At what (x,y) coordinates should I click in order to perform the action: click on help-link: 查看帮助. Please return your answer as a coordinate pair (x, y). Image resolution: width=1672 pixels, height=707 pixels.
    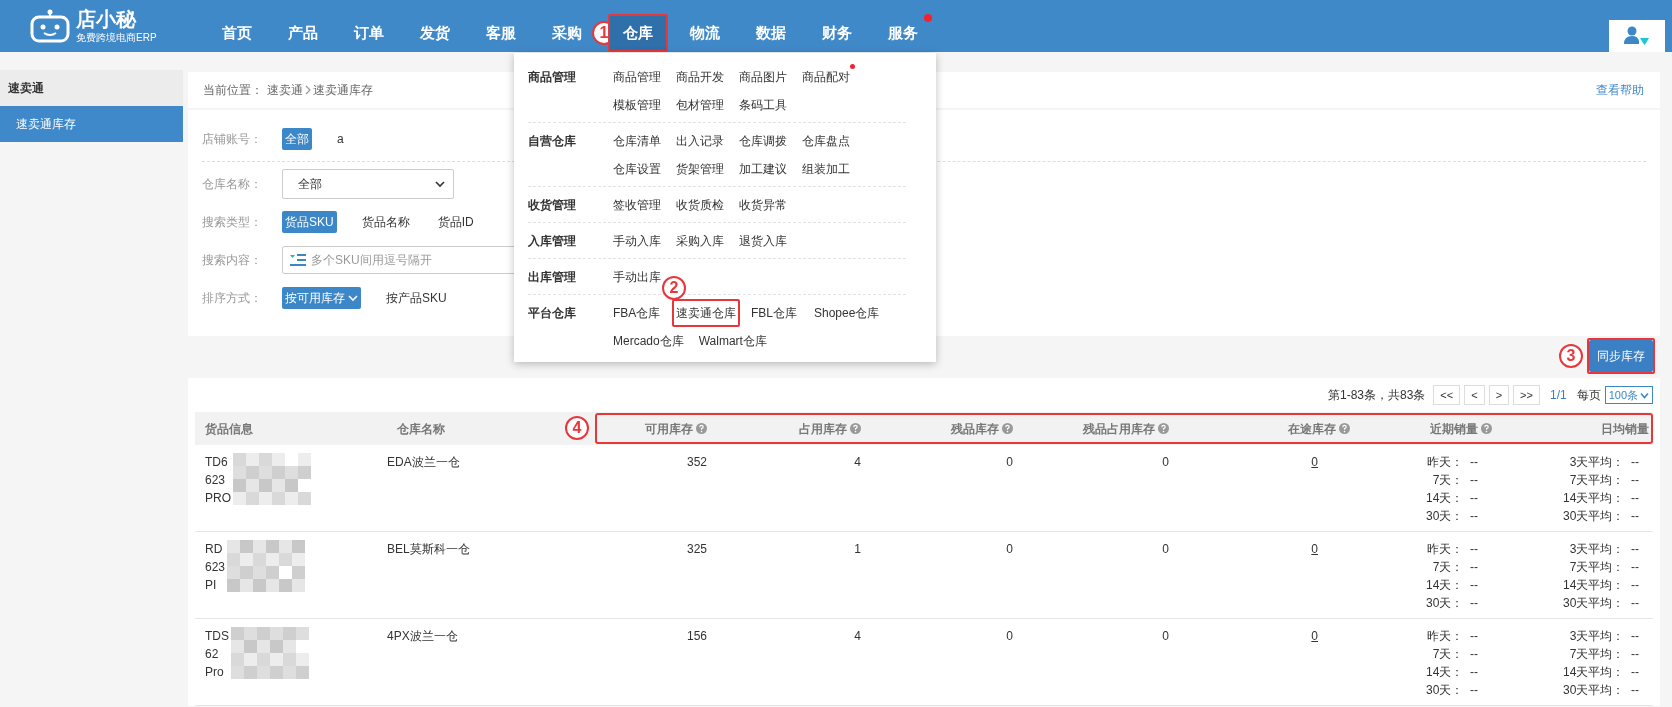
    Looking at the image, I should click on (1620, 90).